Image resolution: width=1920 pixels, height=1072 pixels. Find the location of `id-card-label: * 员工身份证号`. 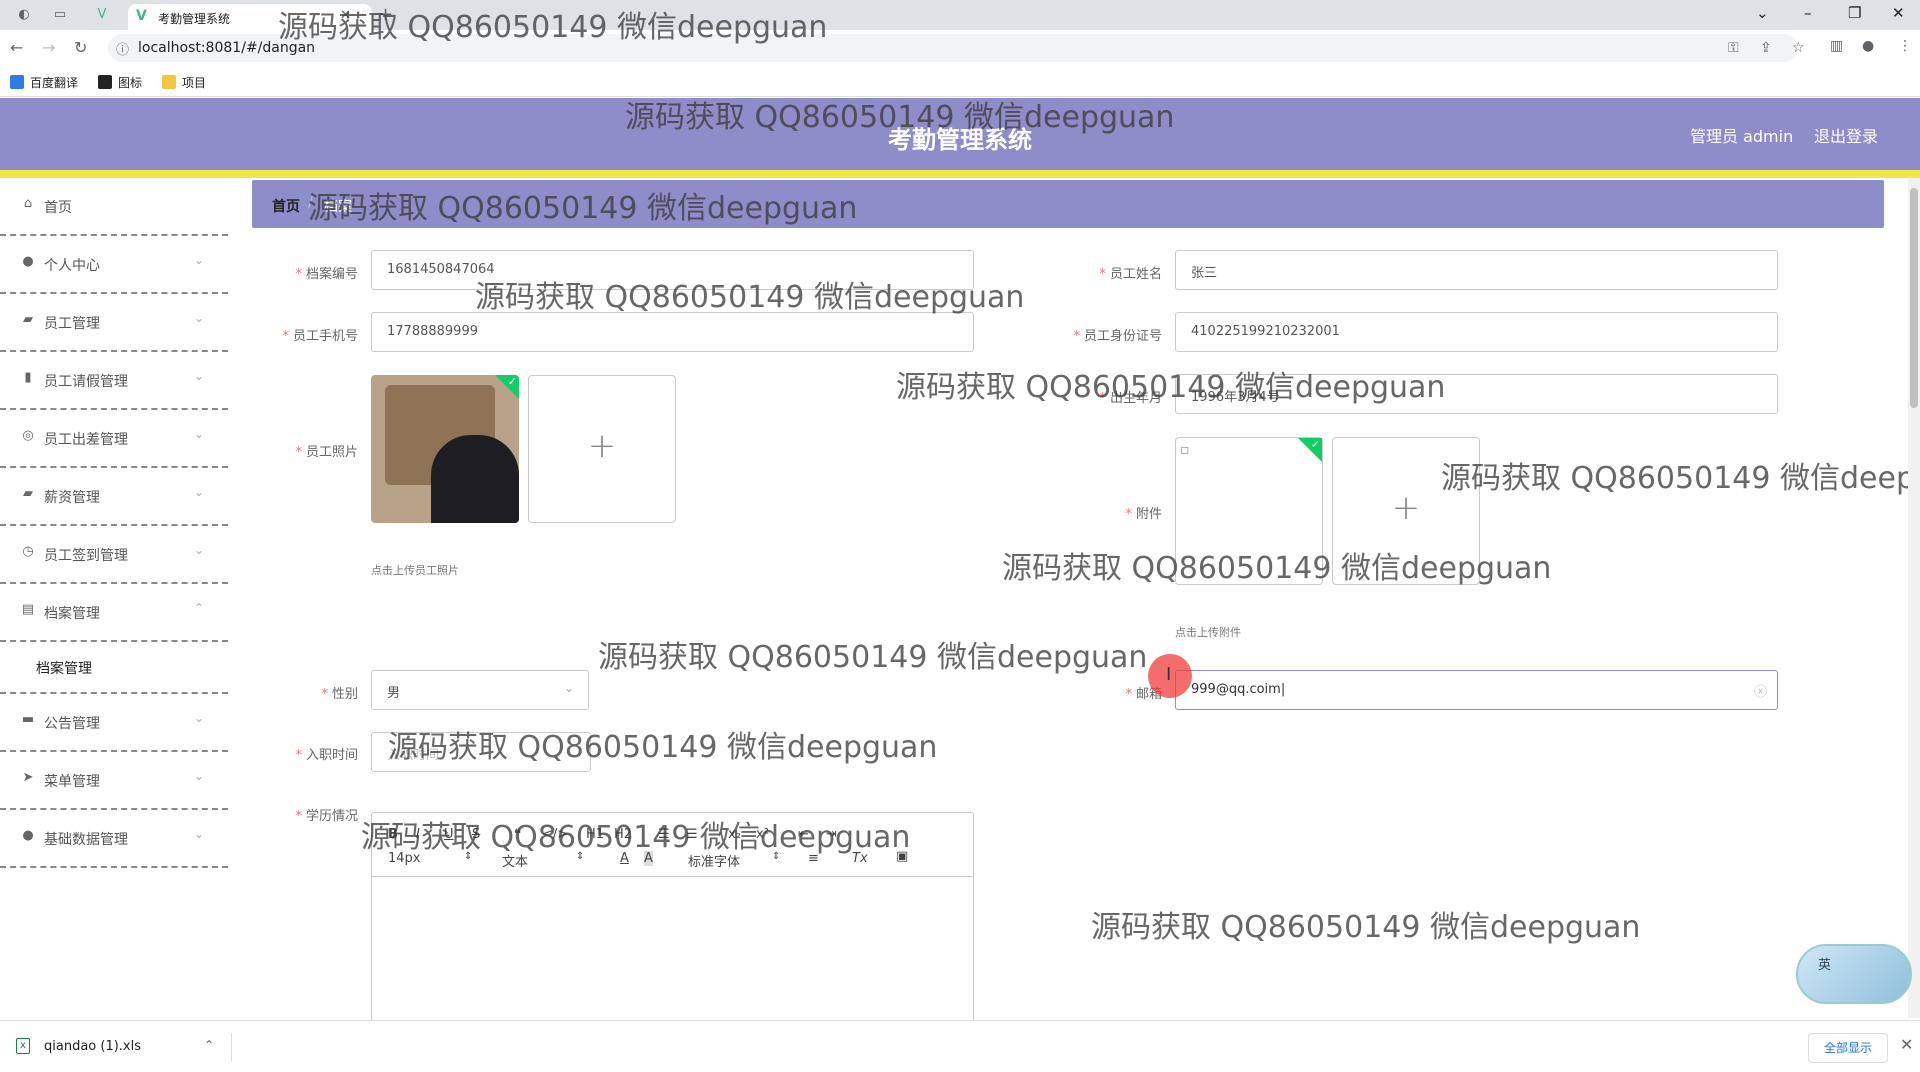

id-card-label: * 员工身份证号 is located at coordinates (1117, 336).